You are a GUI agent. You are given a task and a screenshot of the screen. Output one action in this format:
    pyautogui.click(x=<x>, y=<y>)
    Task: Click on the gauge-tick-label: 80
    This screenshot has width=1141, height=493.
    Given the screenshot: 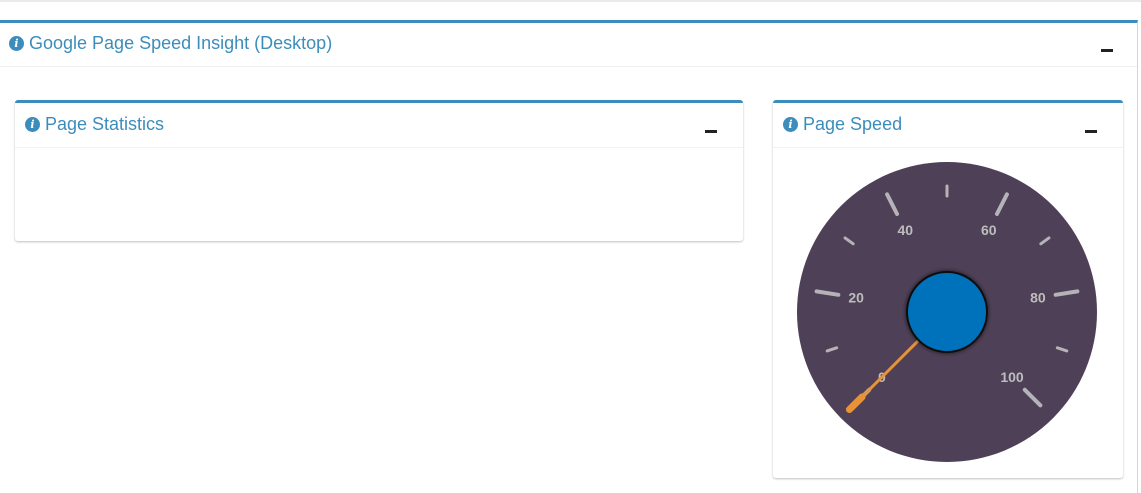 What is the action you would take?
    pyautogui.click(x=1038, y=298)
    